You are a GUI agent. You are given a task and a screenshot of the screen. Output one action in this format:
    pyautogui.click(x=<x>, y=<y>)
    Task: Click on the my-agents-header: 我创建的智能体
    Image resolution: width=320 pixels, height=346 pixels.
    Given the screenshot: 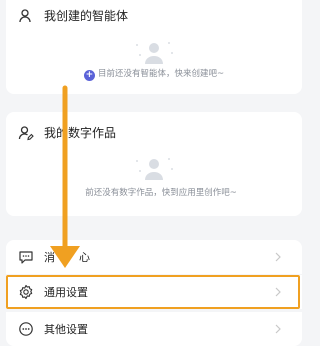 What is the action you would take?
    pyautogui.click(x=73, y=15)
    